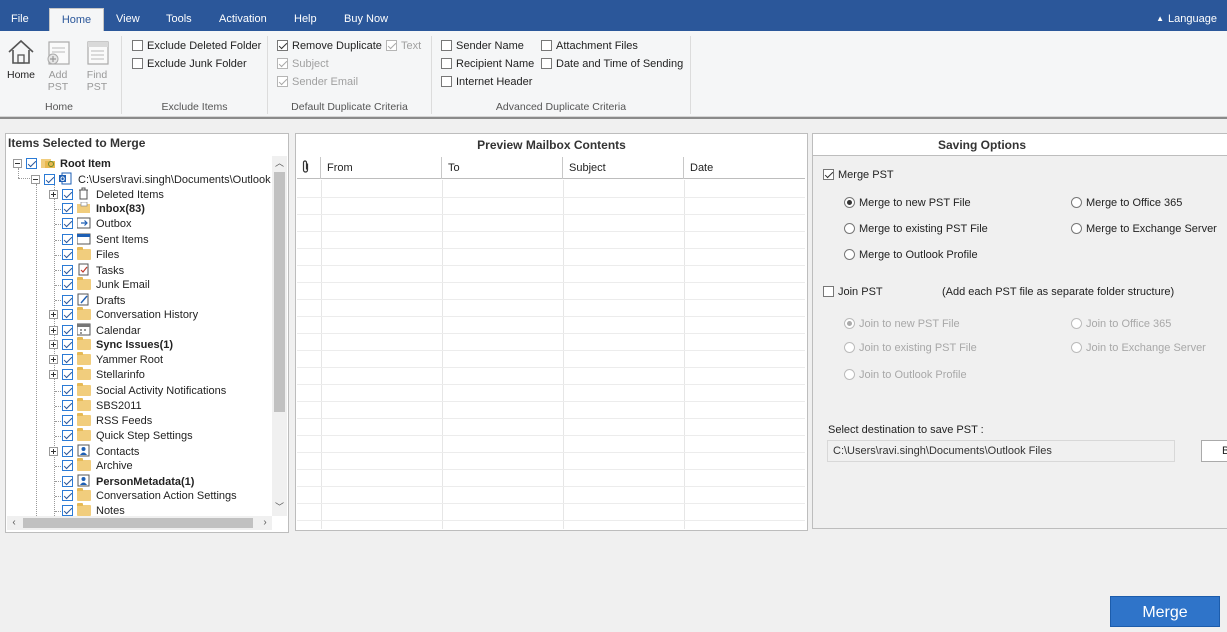 This screenshot has width=1227, height=632. What do you see at coordinates (243, 15) in the screenshot?
I see `menu-activation: Activation` at bounding box center [243, 15].